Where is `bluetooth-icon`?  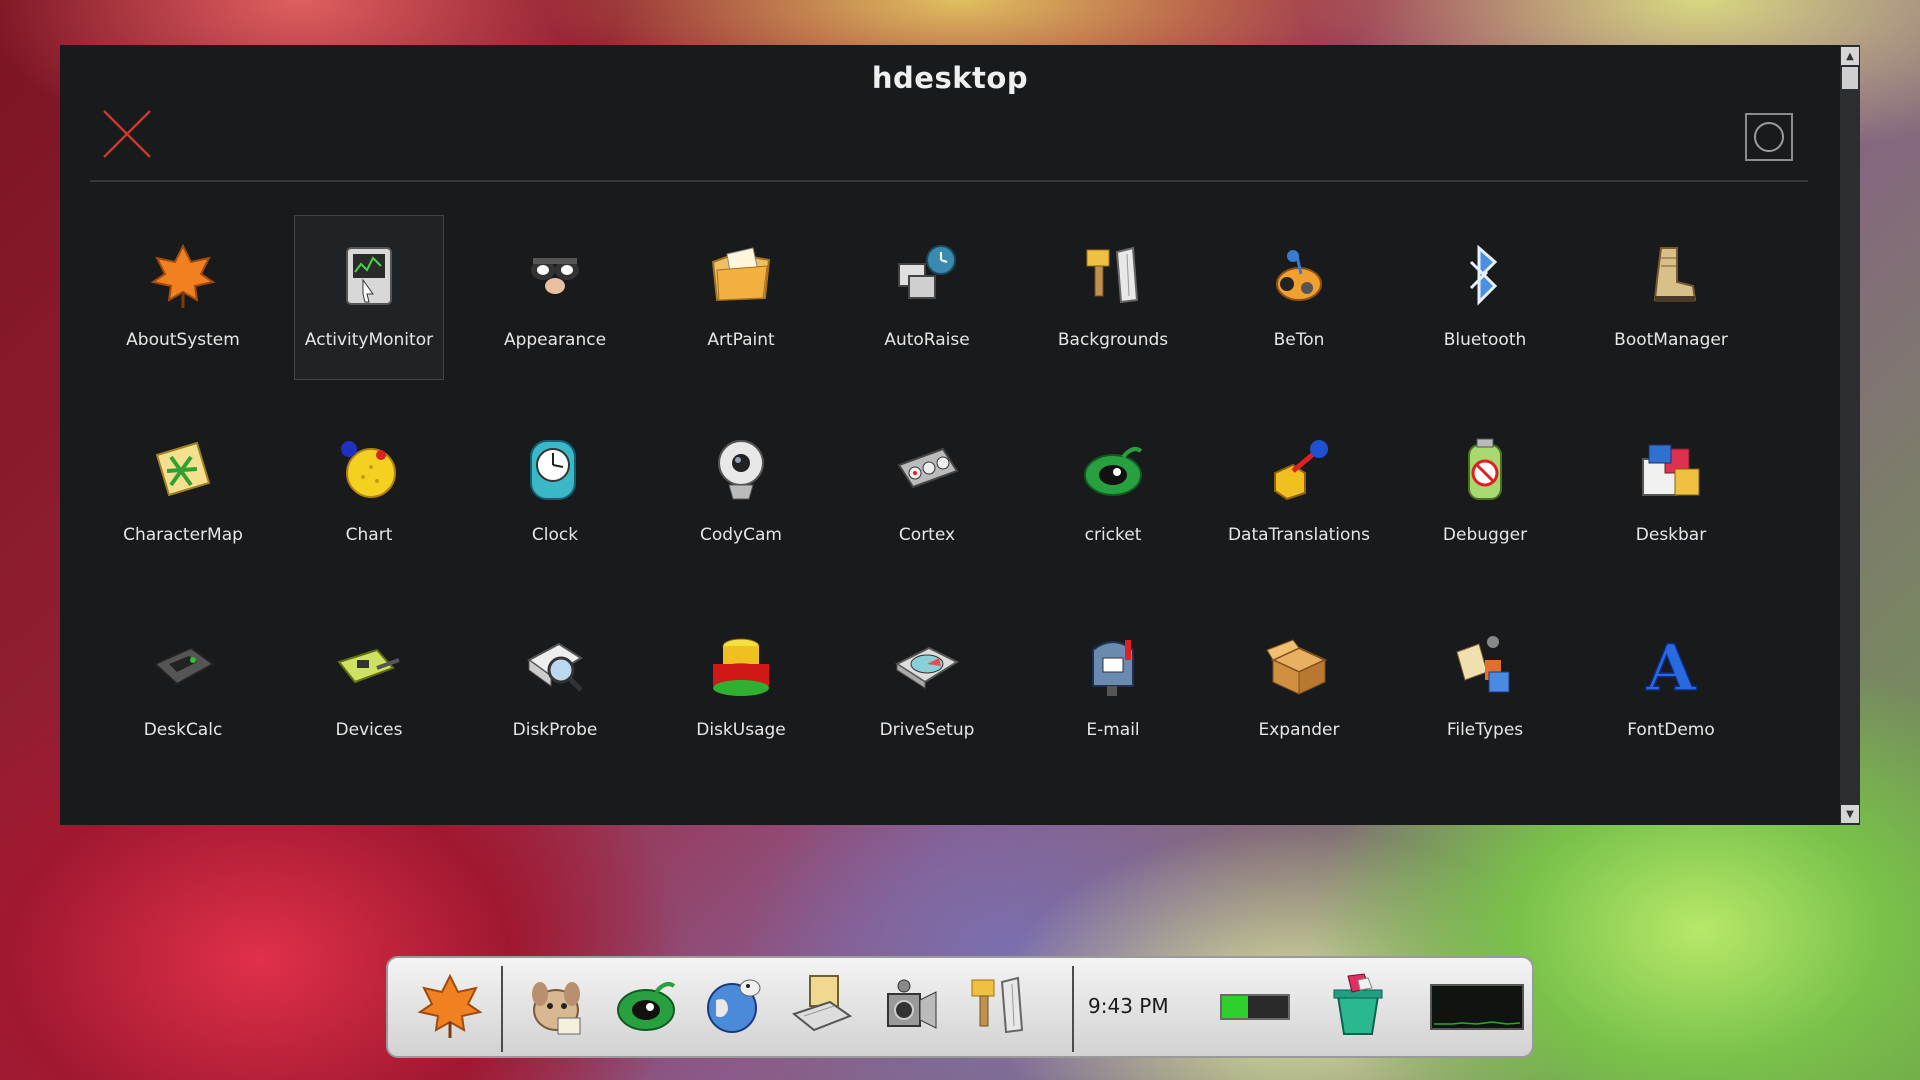 bluetooth-icon is located at coordinates (1485, 276).